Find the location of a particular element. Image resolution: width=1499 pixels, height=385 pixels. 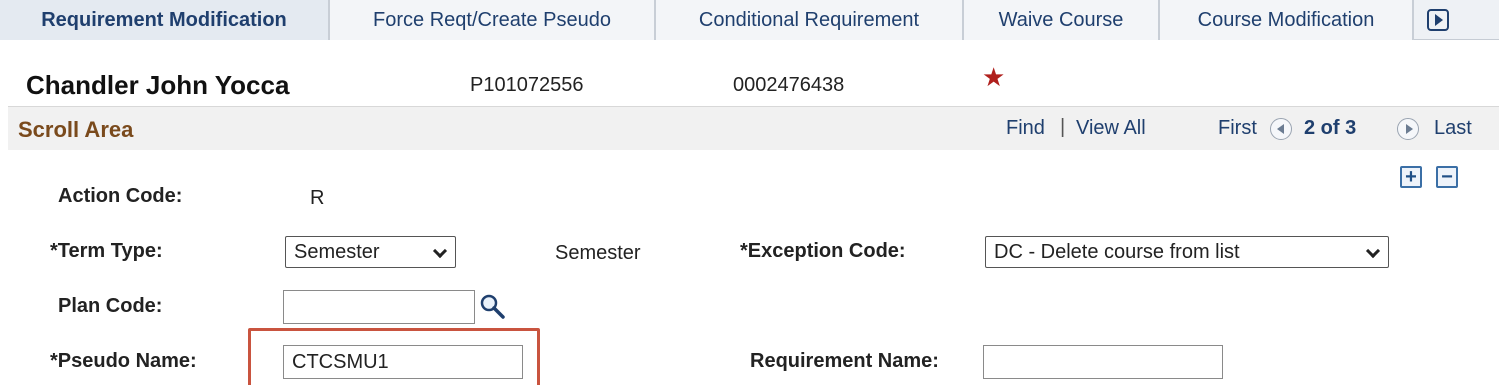

exception-code-select: DC - Delete course from list is located at coordinates (1187, 252).